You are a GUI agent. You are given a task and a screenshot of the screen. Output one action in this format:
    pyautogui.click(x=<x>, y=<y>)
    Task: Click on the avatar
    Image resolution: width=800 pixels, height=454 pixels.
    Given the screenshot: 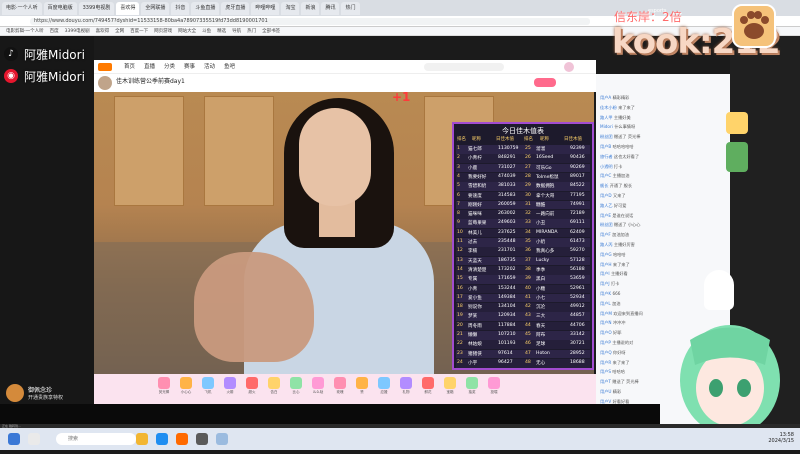 What is the action you would take?
    pyautogui.click(x=569, y=67)
    